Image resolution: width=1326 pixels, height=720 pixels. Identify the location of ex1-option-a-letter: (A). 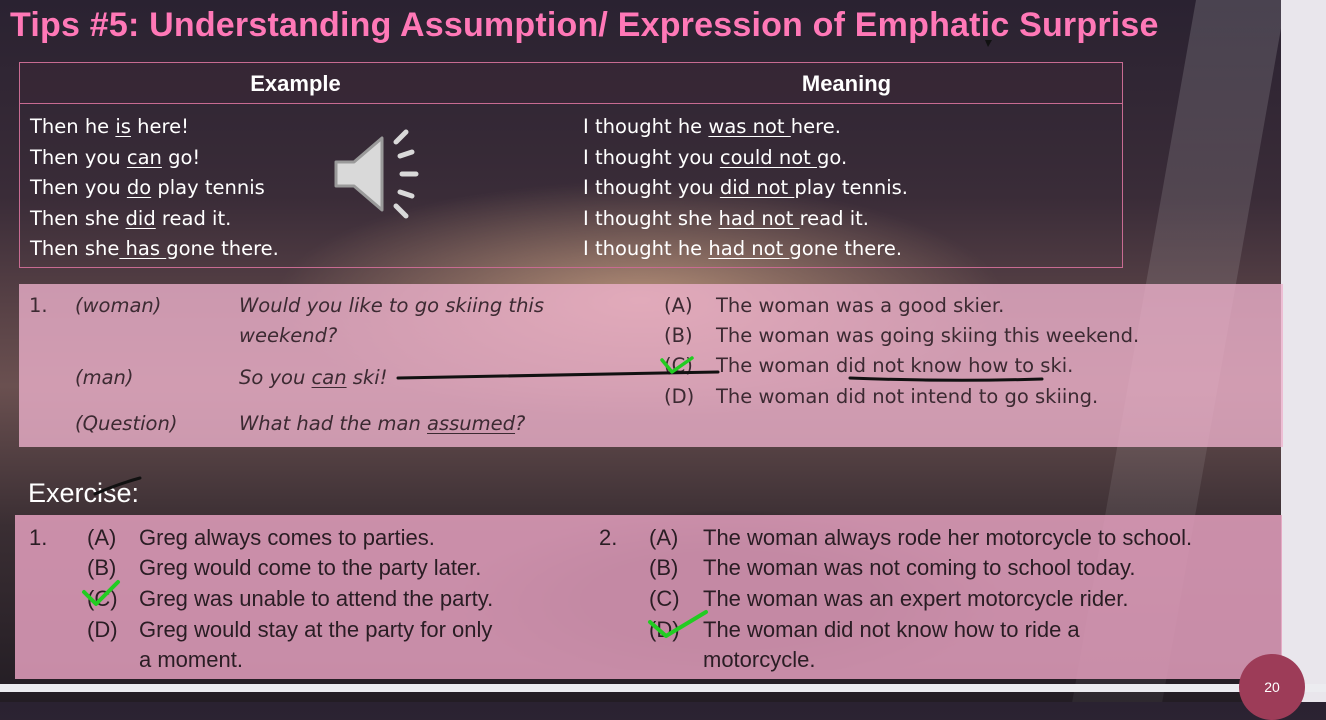
(102, 537).